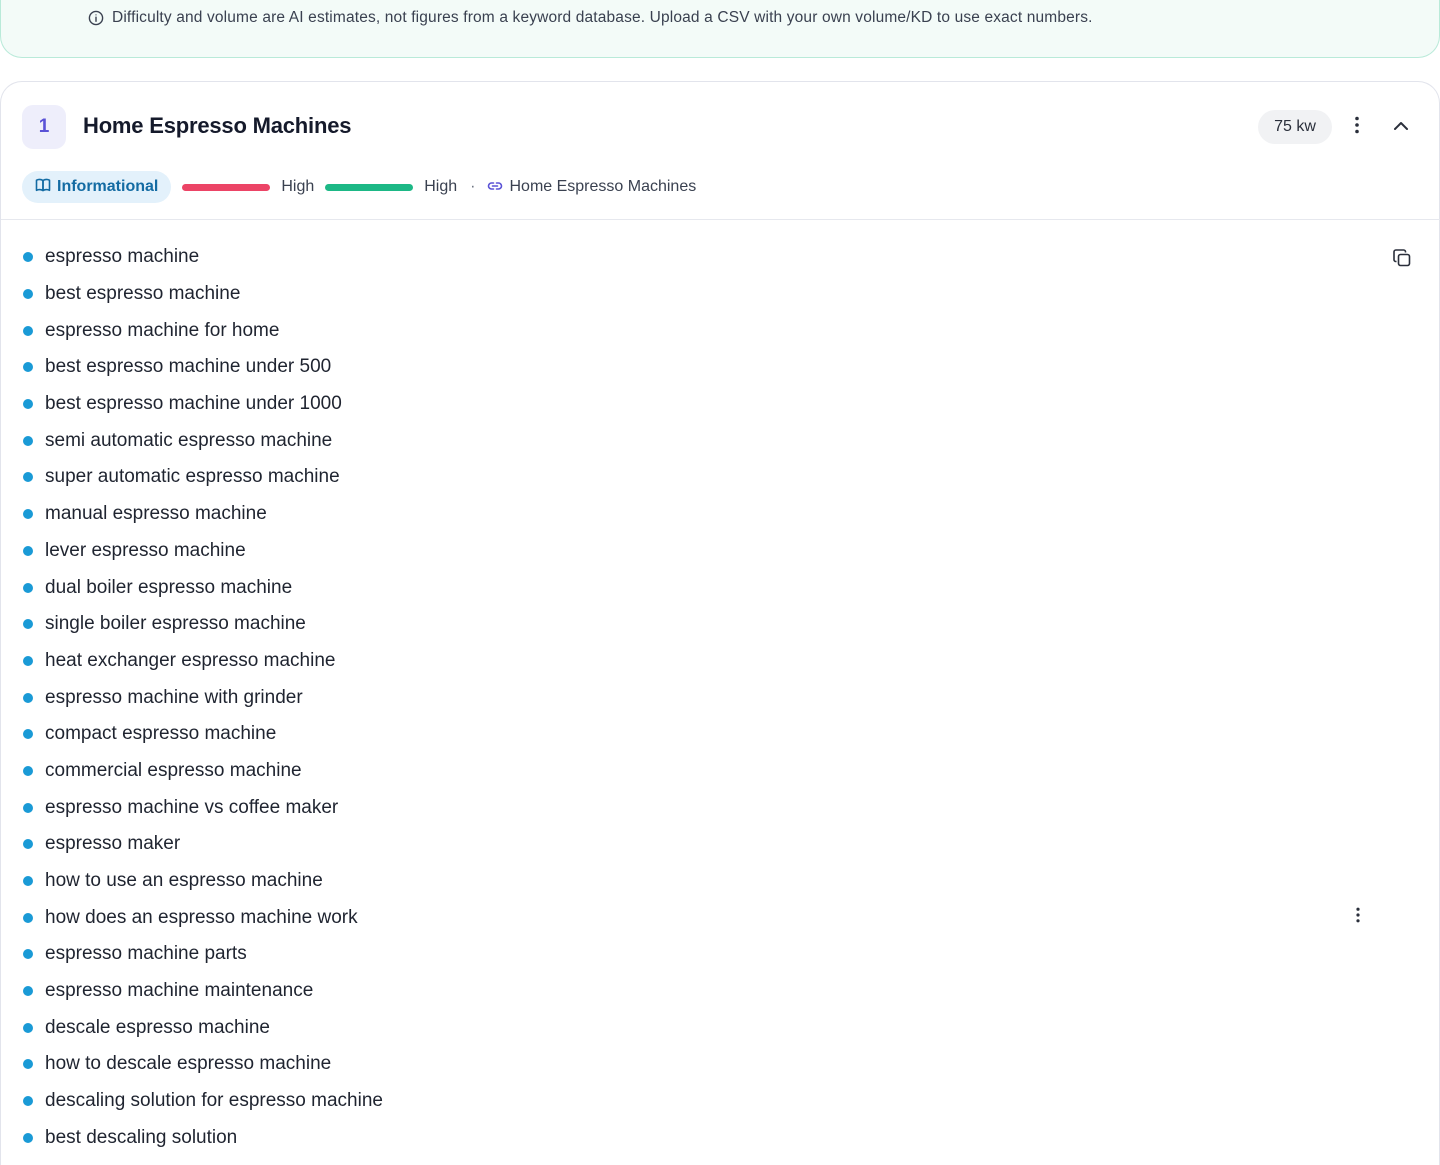 The height and width of the screenshot is (1165, 1440). Describe the element at coordinates (189, 440) in the screenshot. I see `keyword-text: semi automatic espresso machine` at that location.